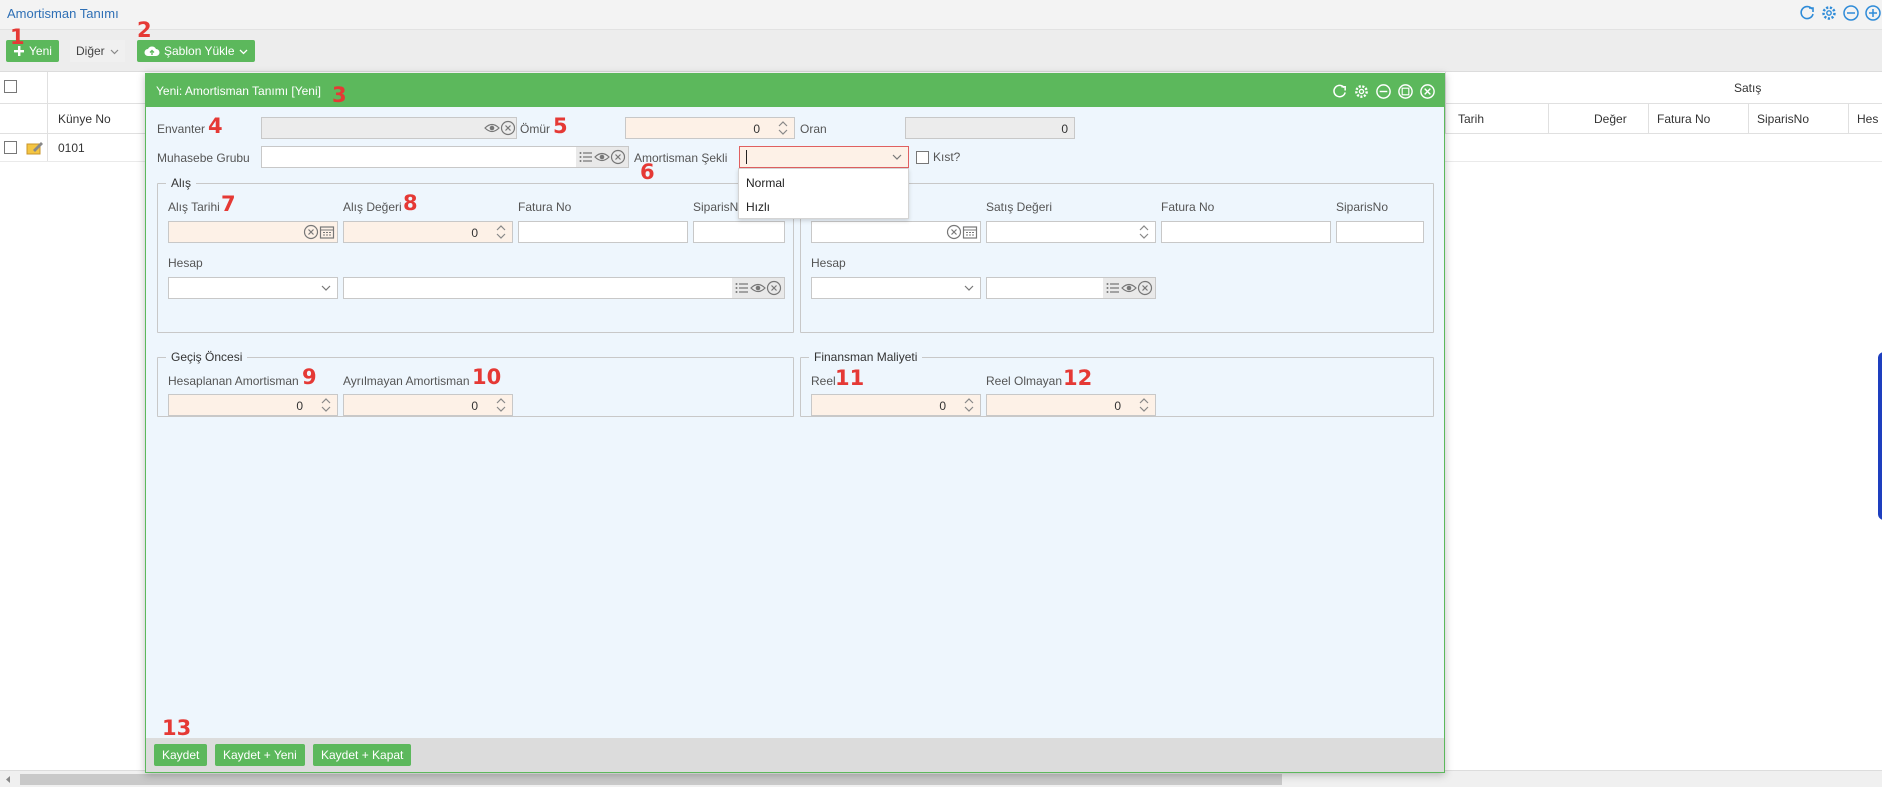 This screenshot has height=793, width=1882. Describe the element at coordinates (1867, 119) in the screenshot. I see `column-hesap: Hes` at that location.